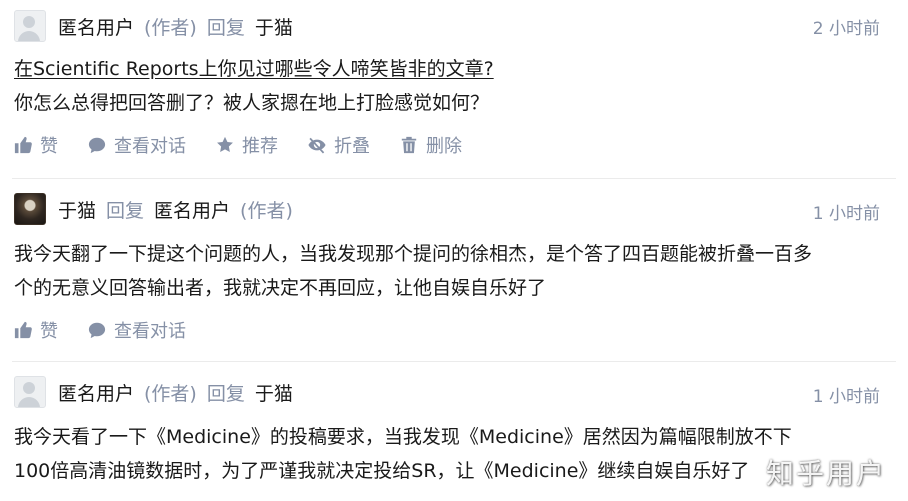 Image resolution: width=908 pixels, height=501 pixels. Describe the element at coordinates (77, 209) in the screenshot. I see `author-name: 于猫` at that location.